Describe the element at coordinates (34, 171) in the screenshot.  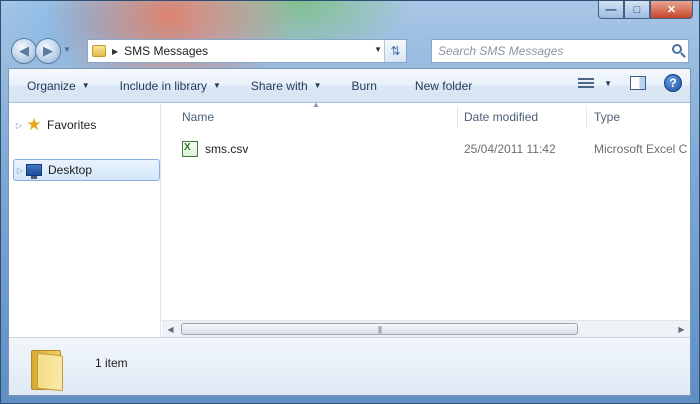
I see `desktop-icon` at that location.